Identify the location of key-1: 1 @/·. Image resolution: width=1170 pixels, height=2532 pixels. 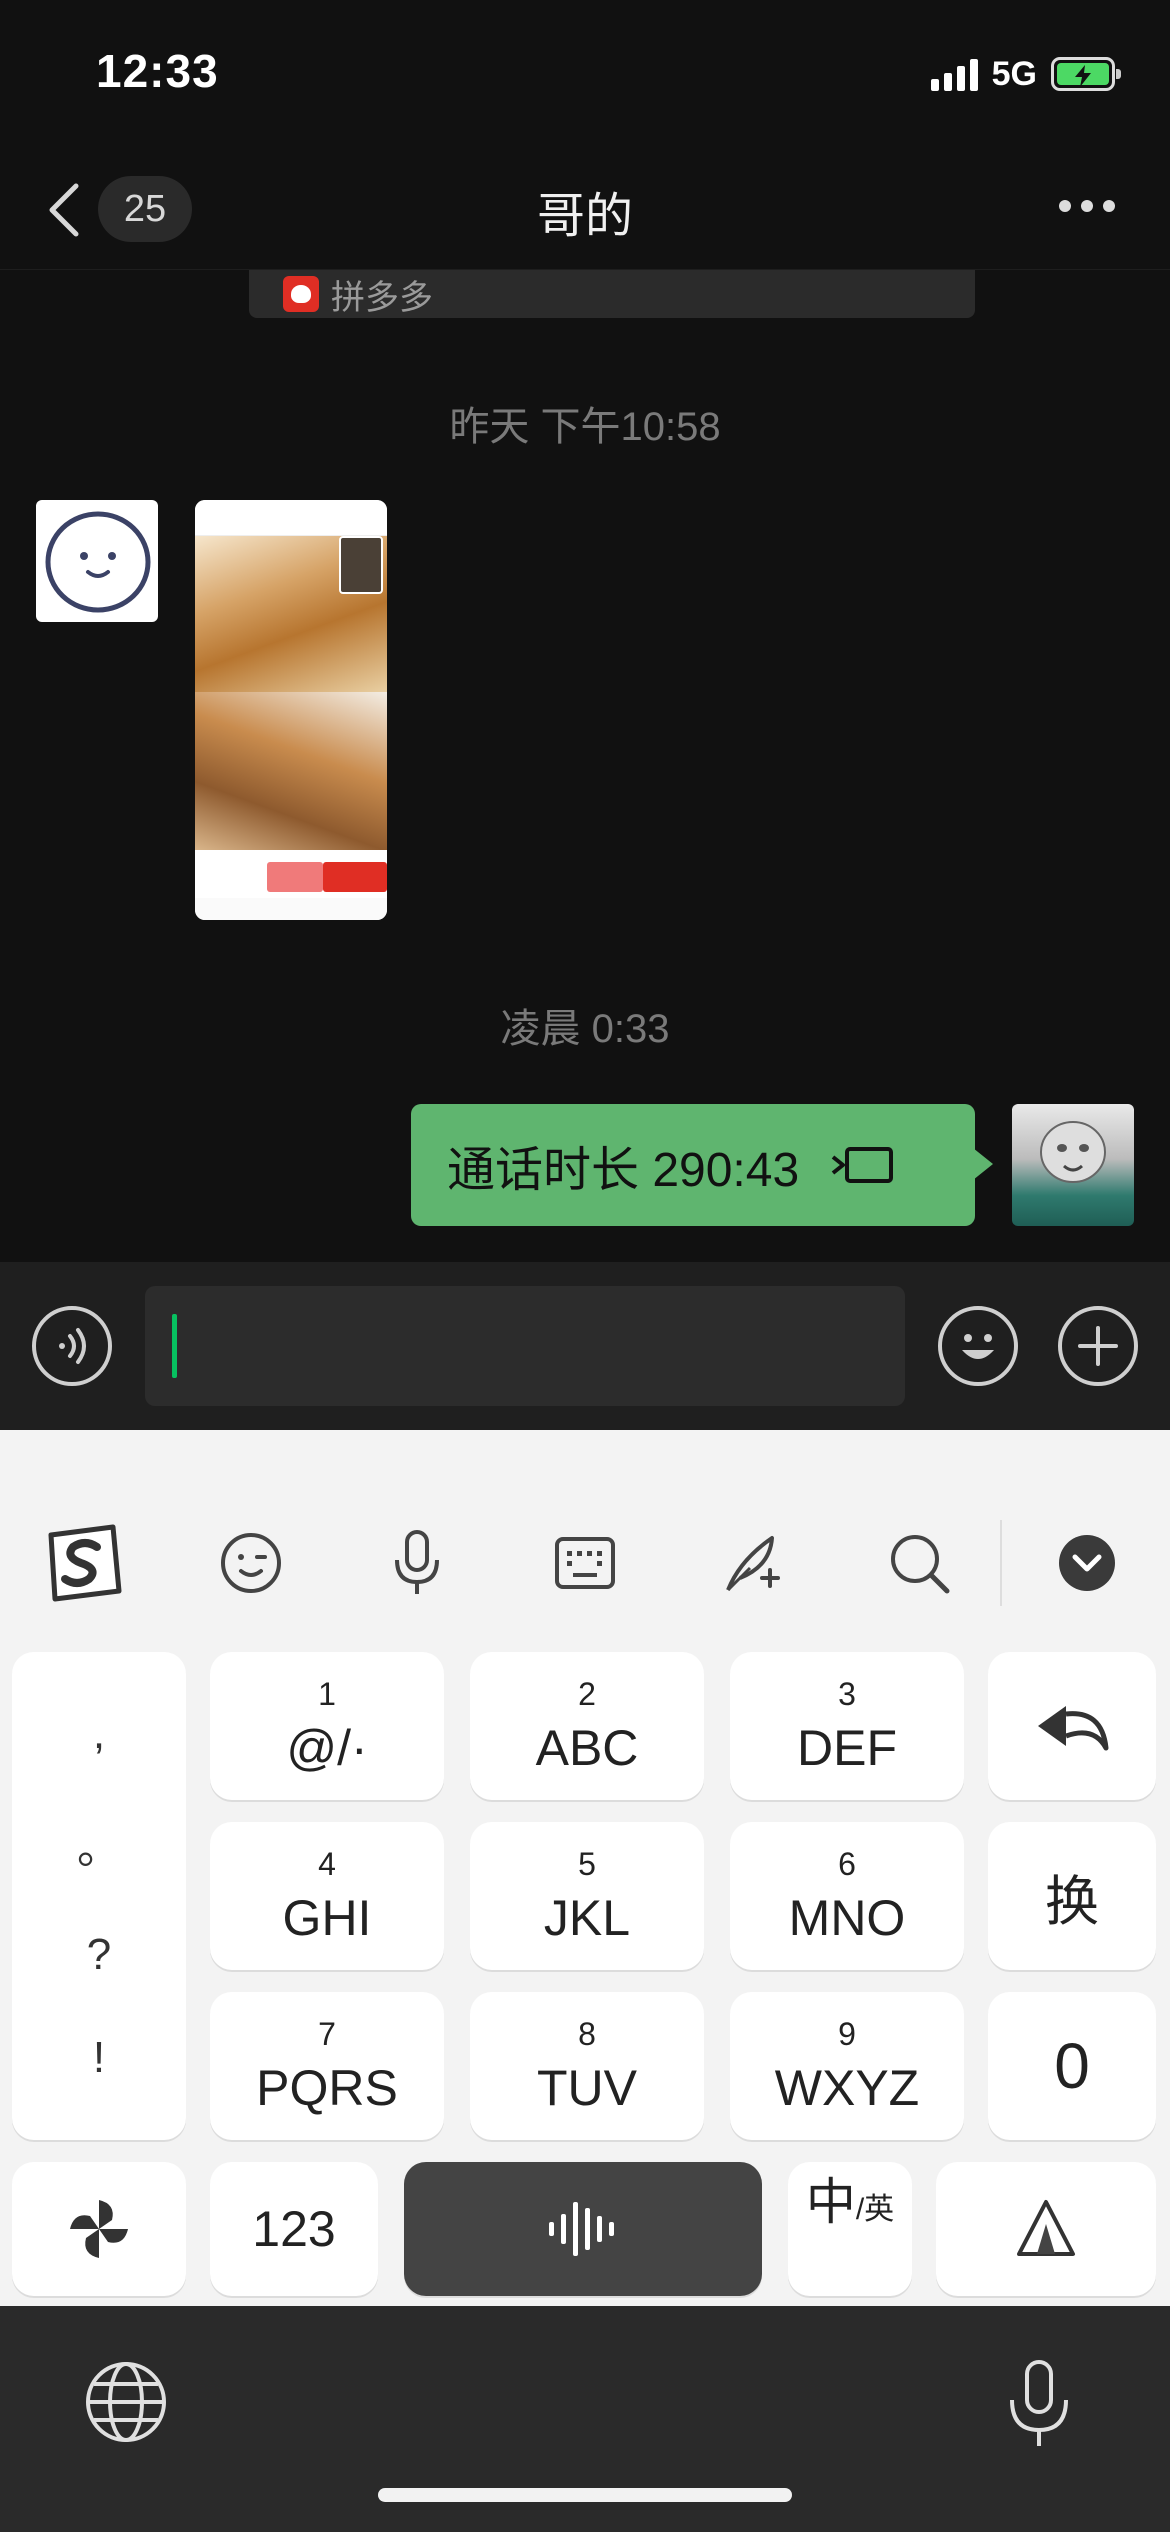
(327, 1726).